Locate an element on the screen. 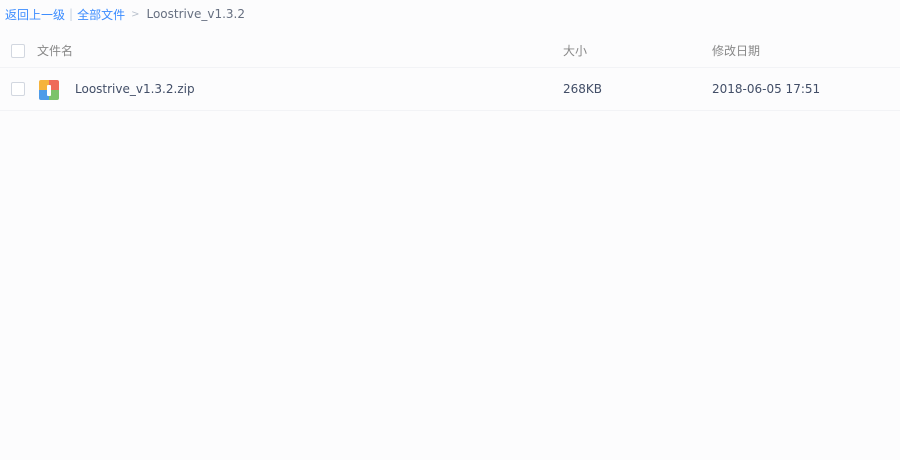 This screenshot has width=900, height=460. file-modified-date: 2018-06-05 17:51 is located at coordinates (766, 89).